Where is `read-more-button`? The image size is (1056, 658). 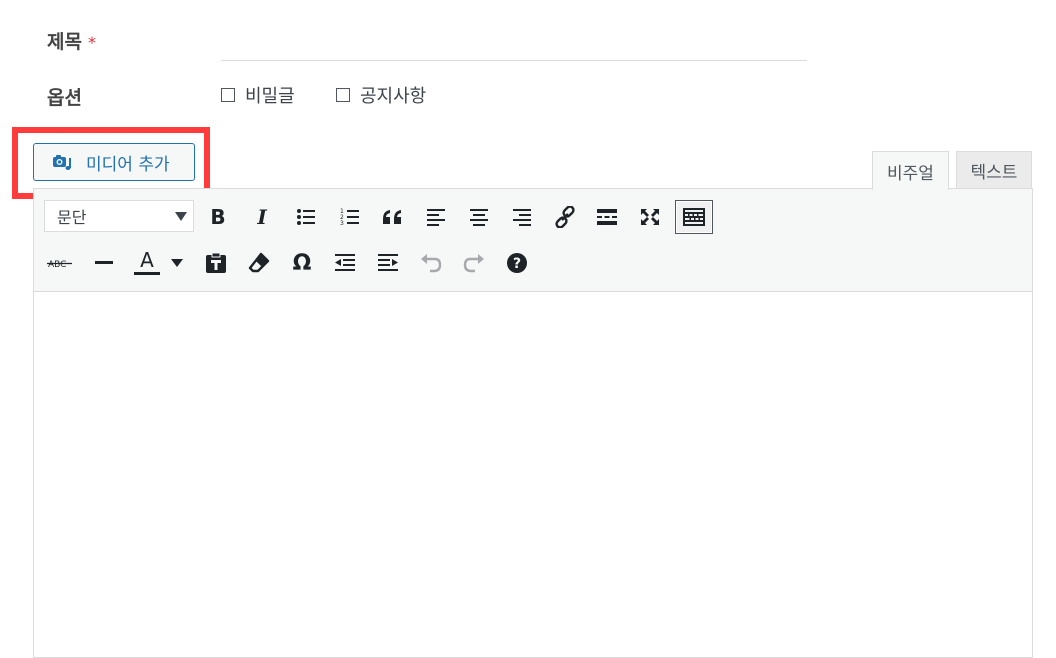
read-more-button is located at coordinates (607, 217).